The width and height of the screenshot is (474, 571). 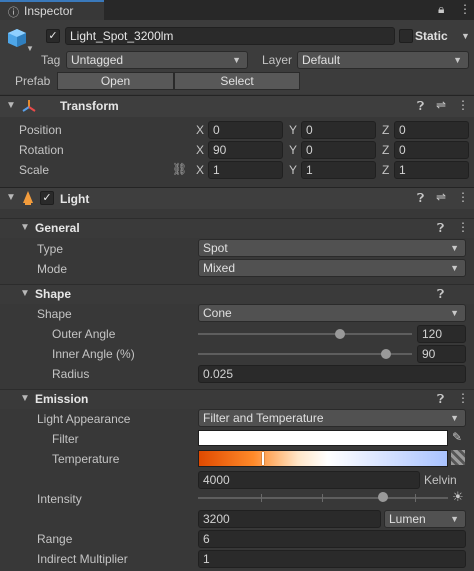 What do you see at coordinates (332, 248) in the screenshot?
I see `type-dropdown: Spot ▼` at bounding box center [332, 248].